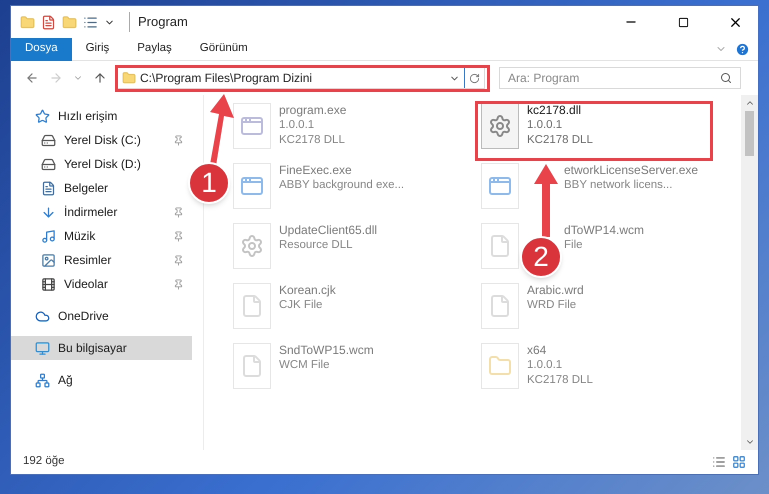  Describe the element at coordinates (101, 316) in the screenshot. I see `sidebar-item: OneDrive` at that location.